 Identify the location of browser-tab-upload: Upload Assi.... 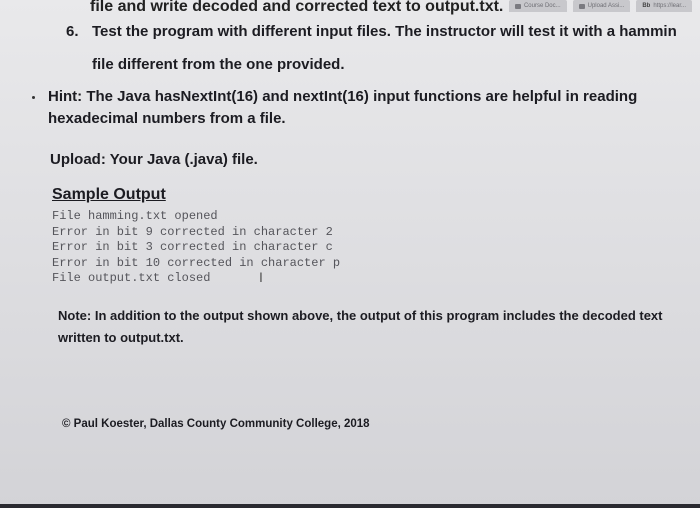
(601, 6).